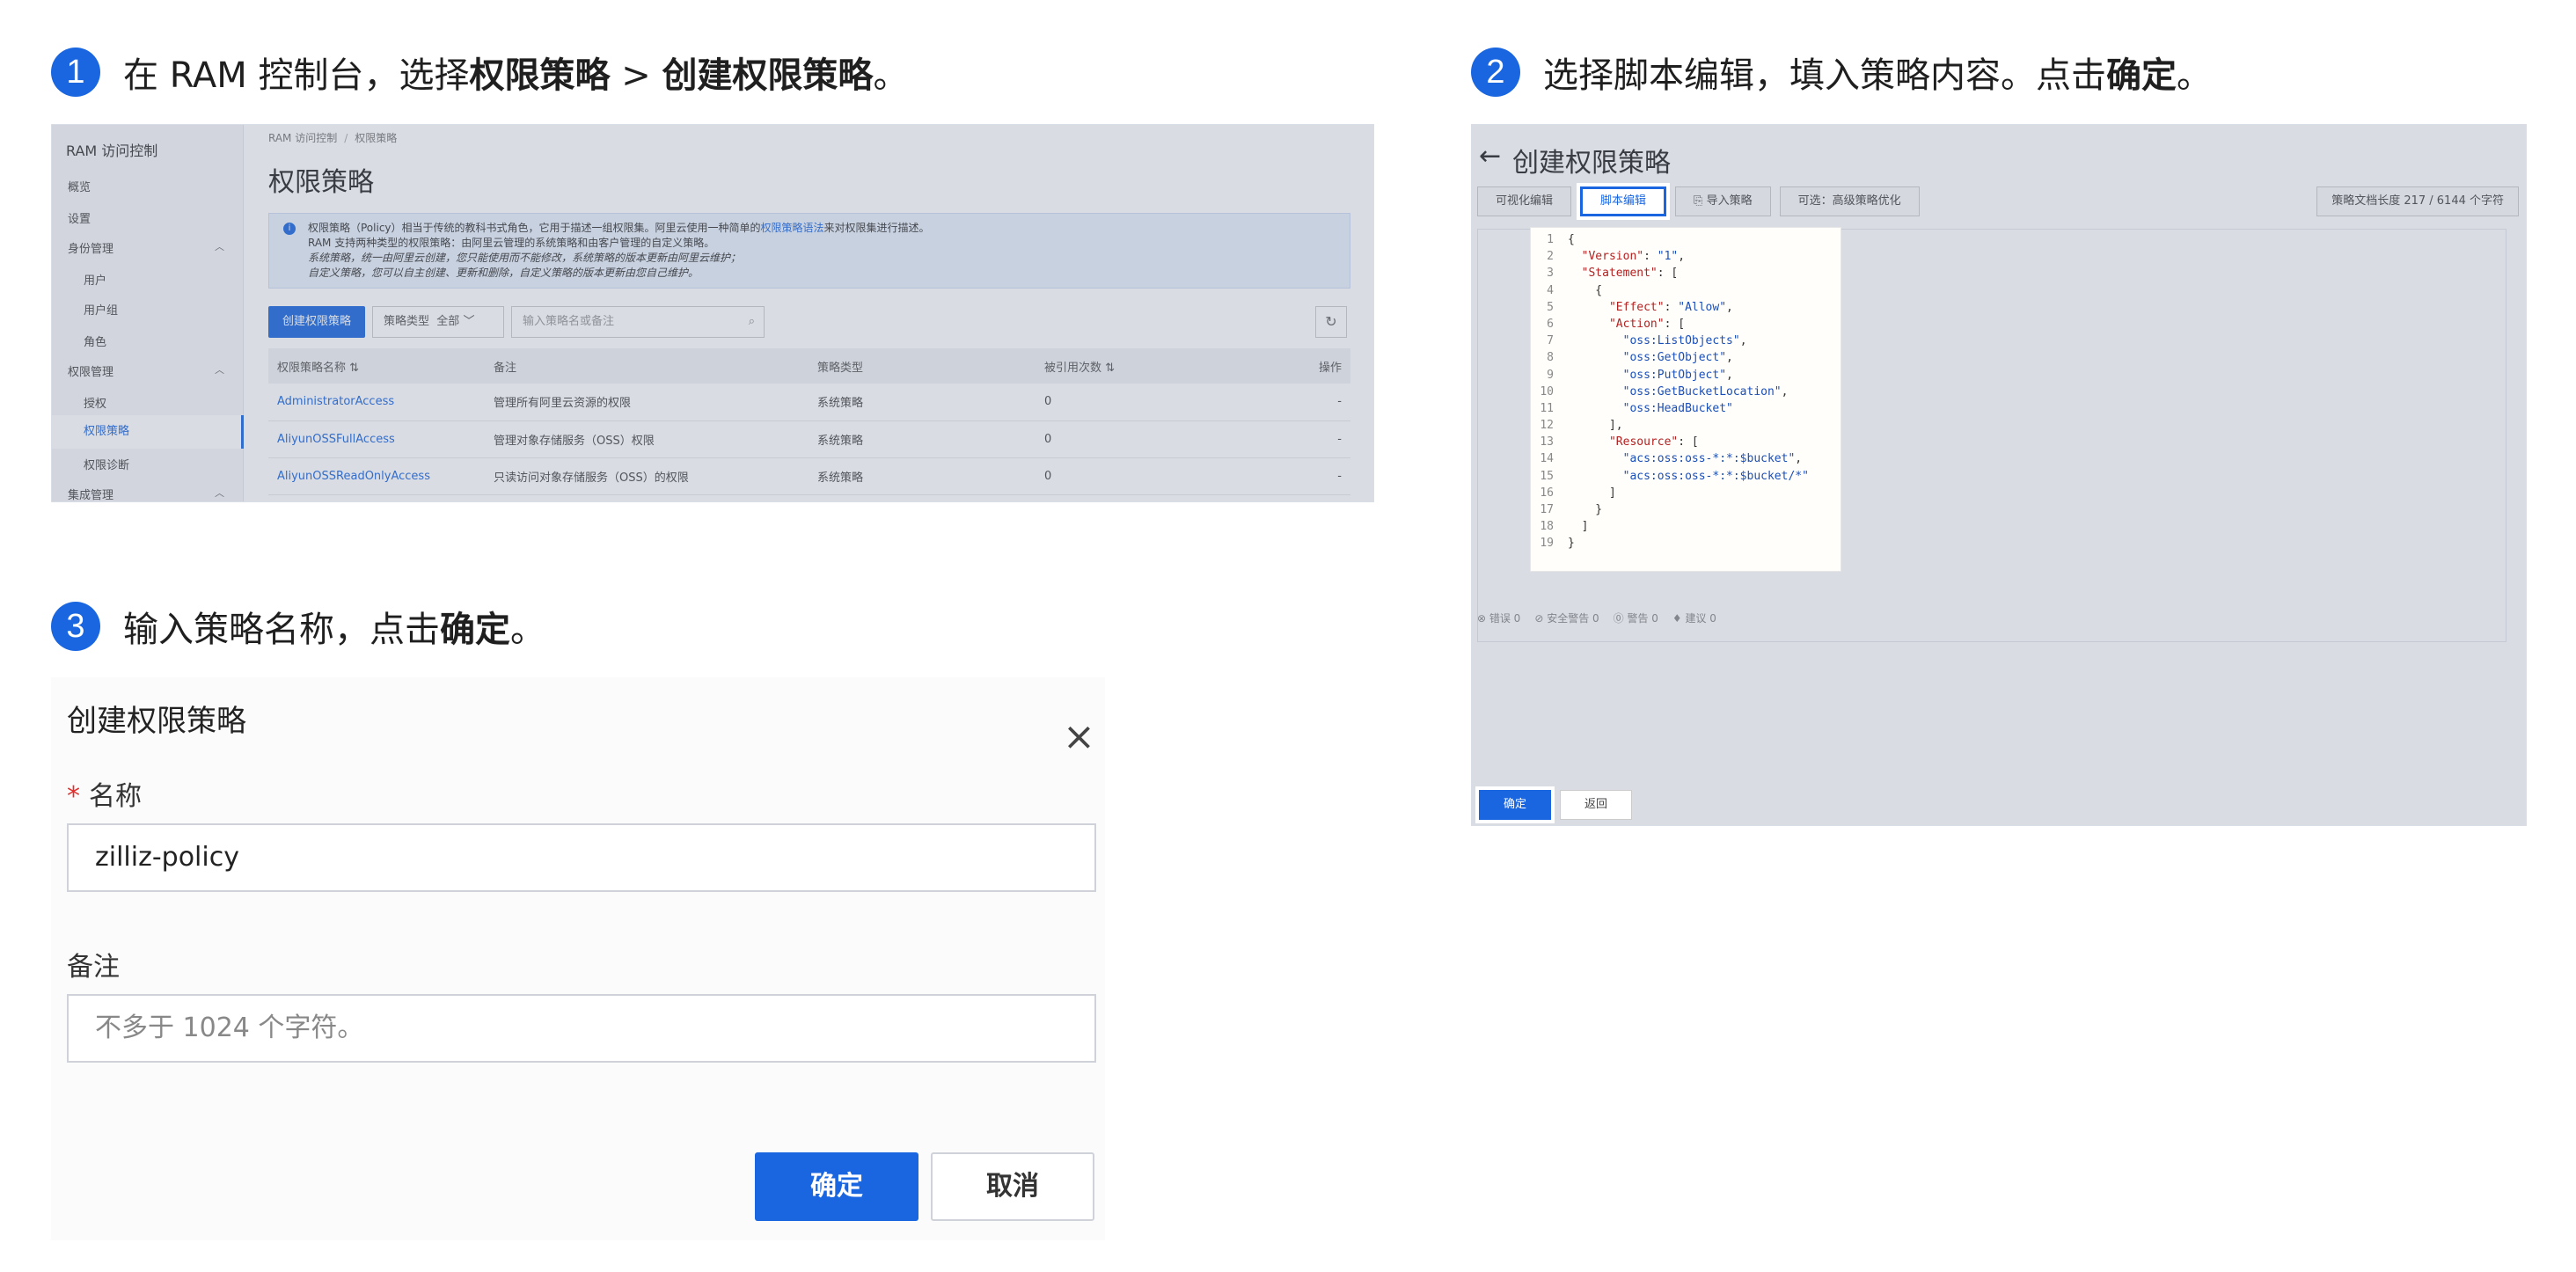  Describe the element at coordinates (112, 151) in the screenshot. I see `sidebar-title: RAM 访问控制` at that location.